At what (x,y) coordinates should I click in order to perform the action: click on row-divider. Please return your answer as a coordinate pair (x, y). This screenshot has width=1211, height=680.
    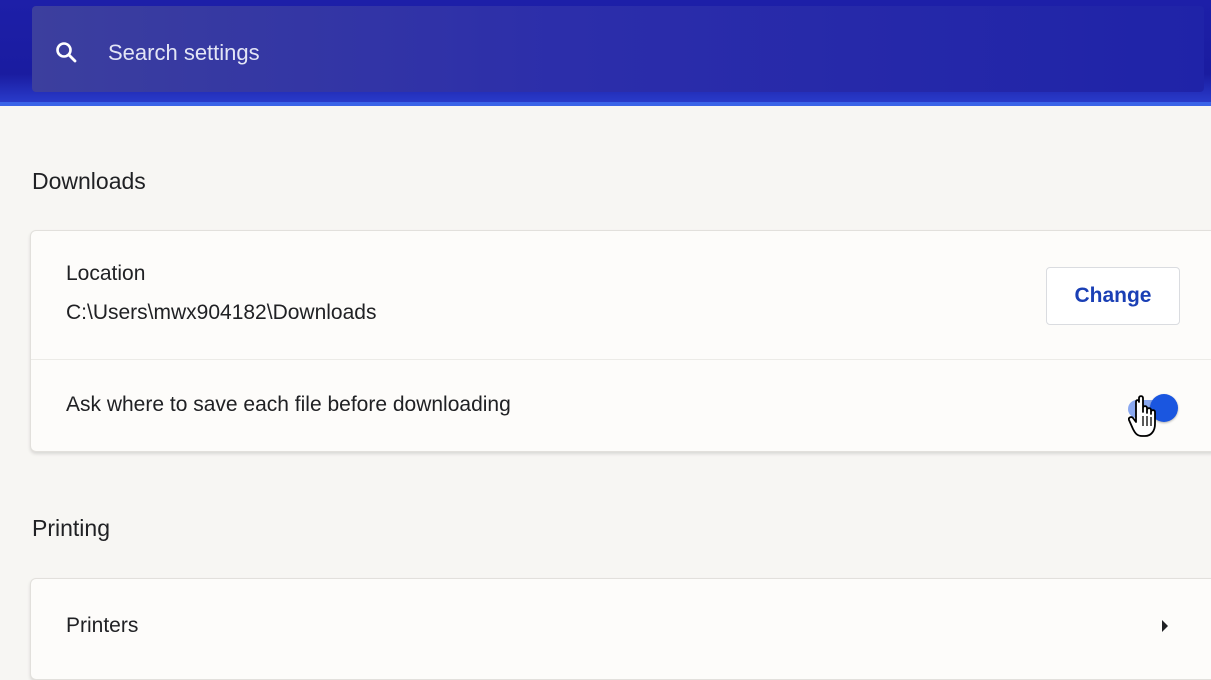
    Looking at the image, I should click on (621, 359).